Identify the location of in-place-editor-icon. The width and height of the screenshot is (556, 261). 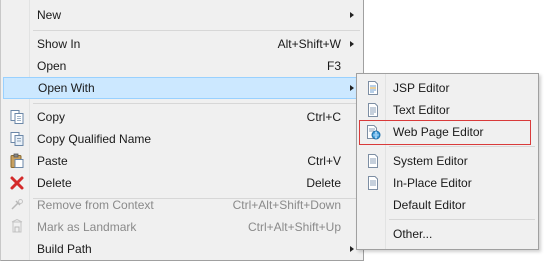
(373, 183).